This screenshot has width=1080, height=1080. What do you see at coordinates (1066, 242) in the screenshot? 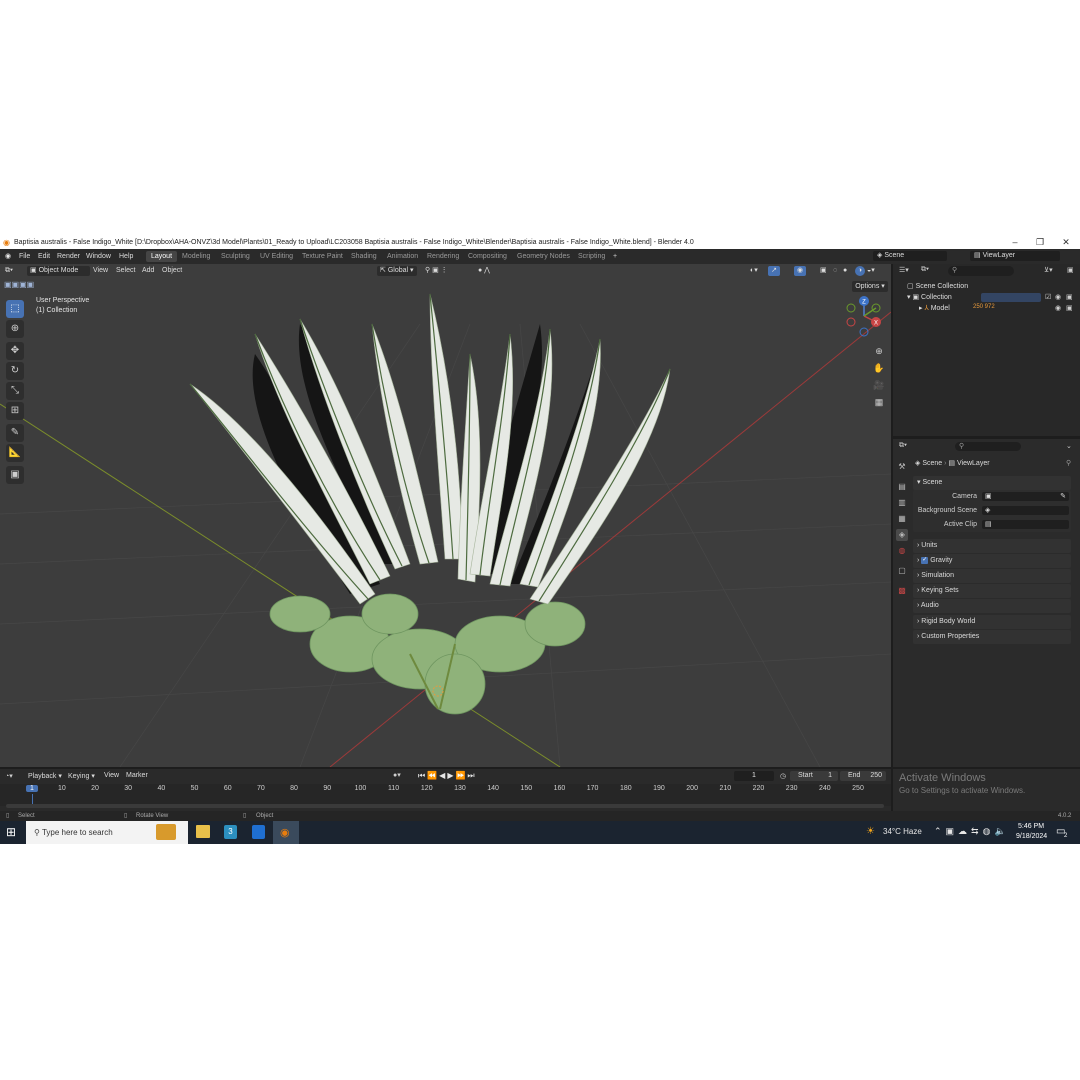
I see `close-button: ✕` at bounding box center [1066, 242].